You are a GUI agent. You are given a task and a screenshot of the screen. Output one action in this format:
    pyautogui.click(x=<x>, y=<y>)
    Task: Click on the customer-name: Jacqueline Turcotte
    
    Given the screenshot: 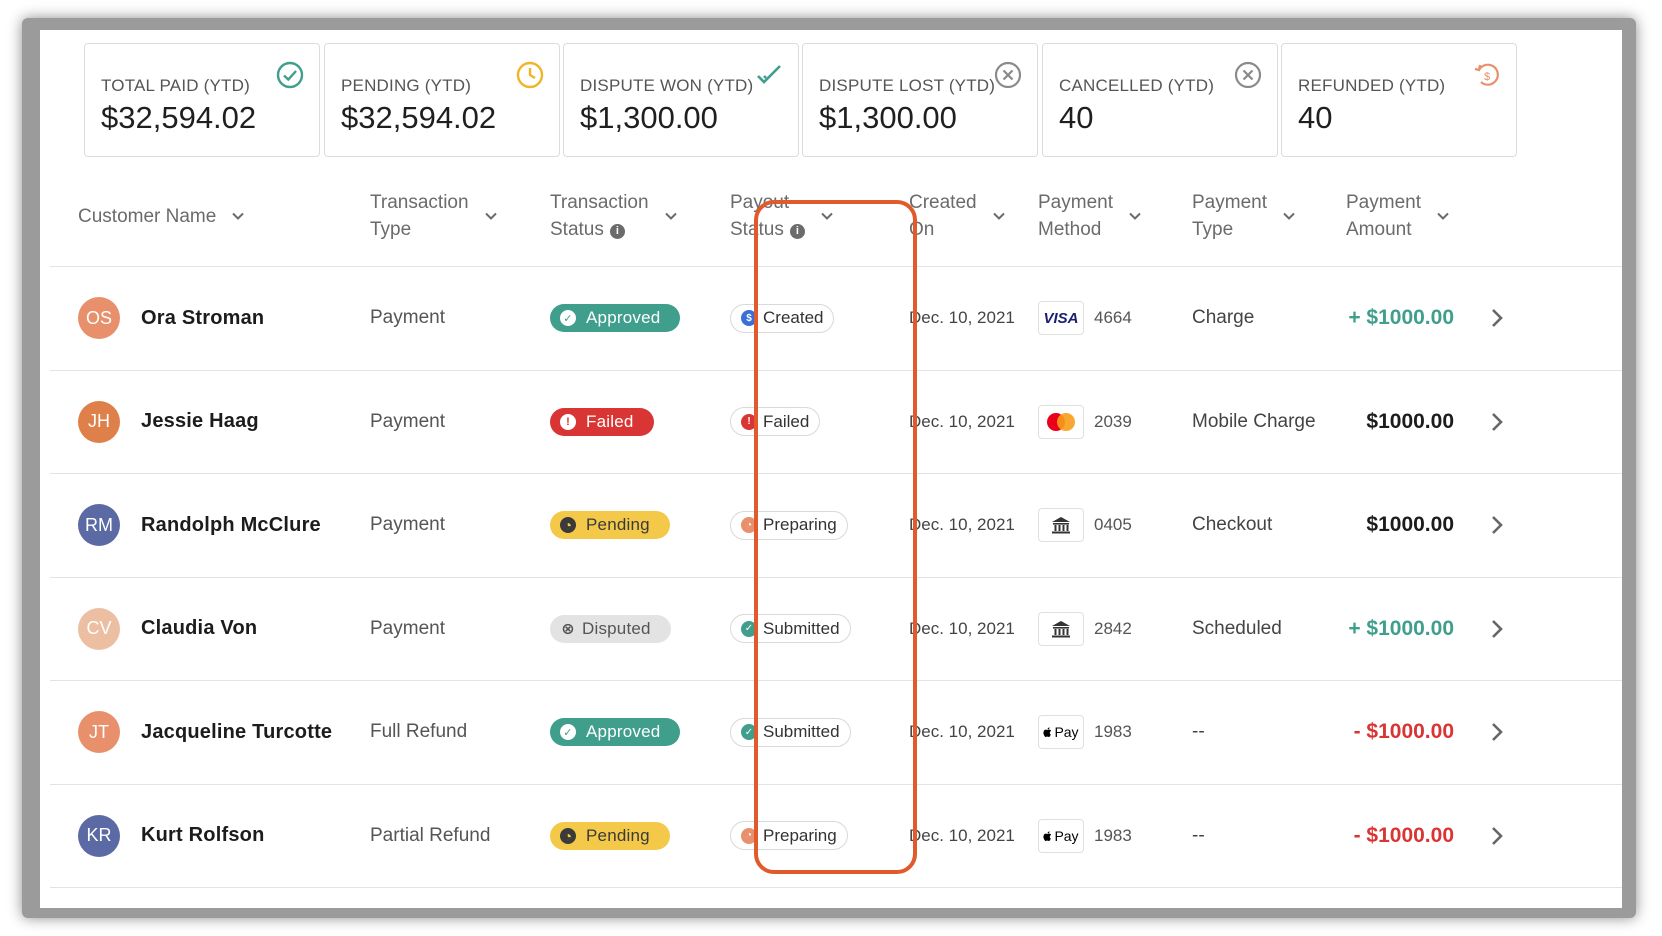 What is the action you would take?
    pyautogui.click(x=237, y=731)
    